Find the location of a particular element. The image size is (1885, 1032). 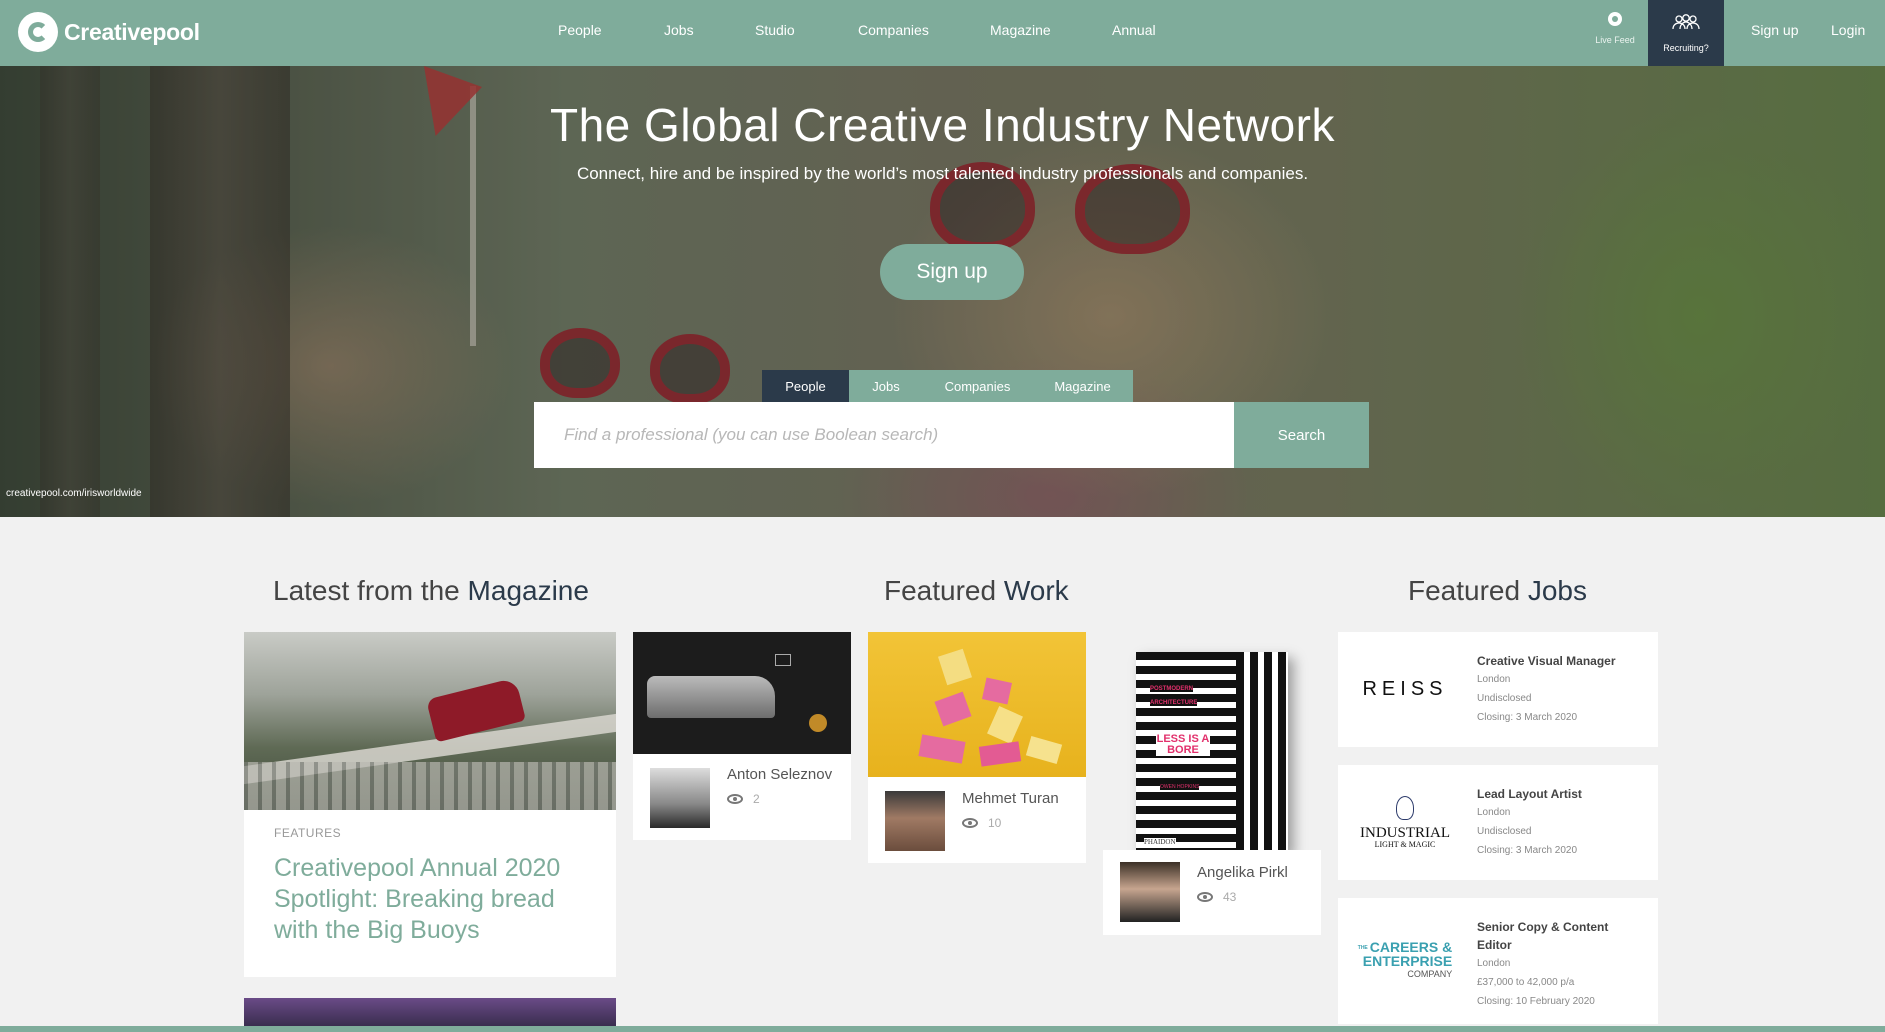

work-thumbnail-delorean is located at coordinates (742, 693).